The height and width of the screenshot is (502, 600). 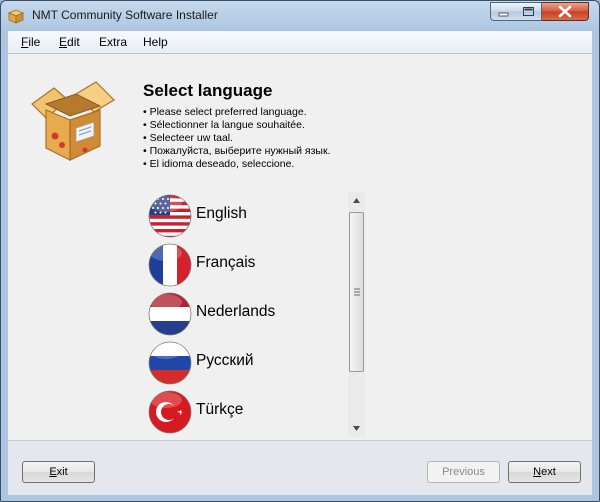 What do you see at coordinates (208, 90) in the screenshot?
I see `page-heading: Select language` at bounding box center [208, 90].